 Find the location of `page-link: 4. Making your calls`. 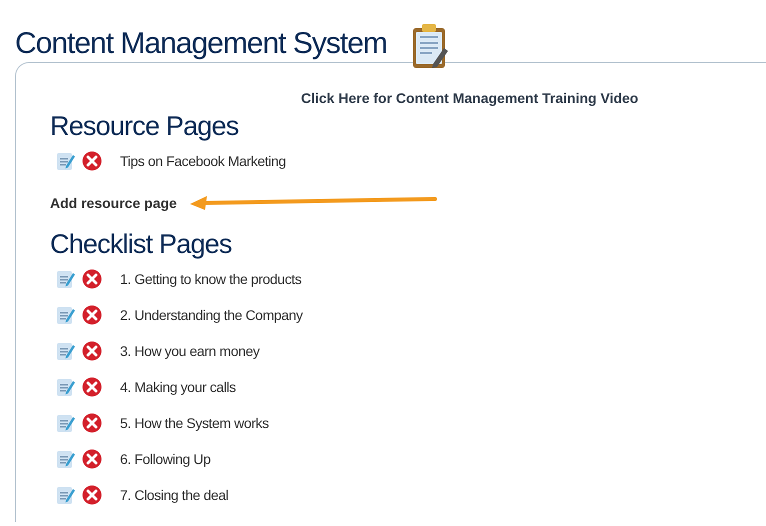

page-link: 4. Making your calls is located at coordinates (178, 387).